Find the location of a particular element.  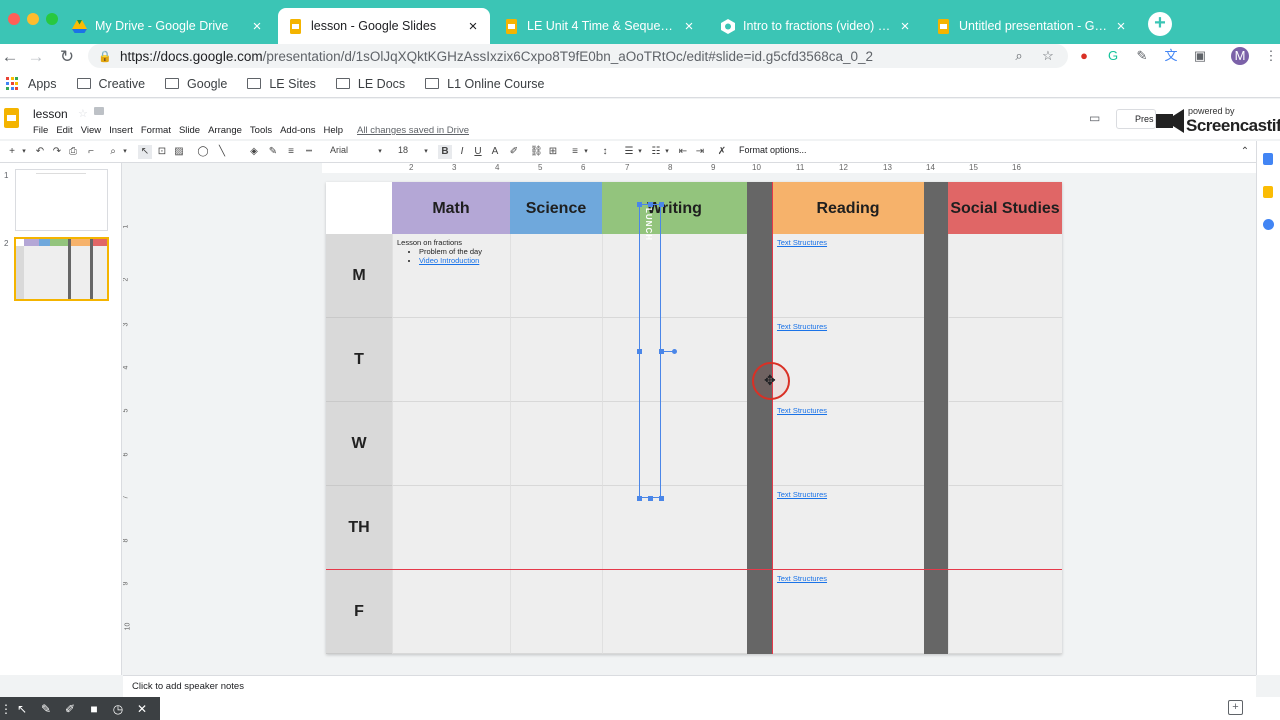

bookmark-folder: Google is located at coordinates (196, 84).